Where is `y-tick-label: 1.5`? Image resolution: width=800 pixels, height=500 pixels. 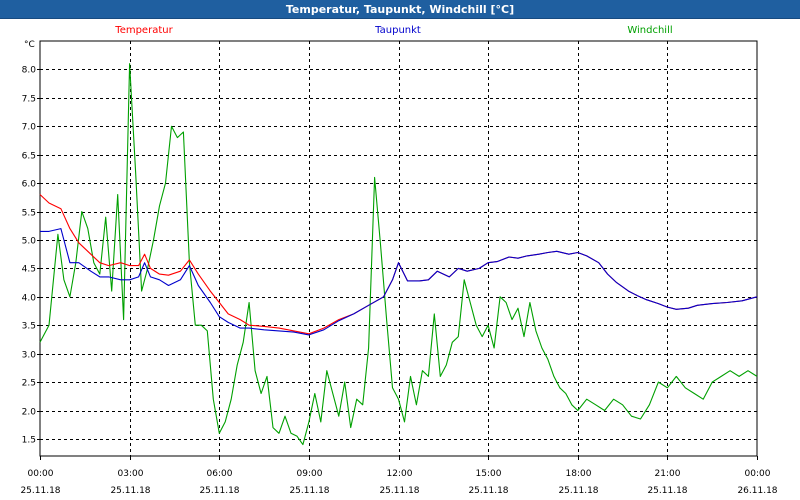
y-tick-label: 1.5 is located at coordinates (29, 441).